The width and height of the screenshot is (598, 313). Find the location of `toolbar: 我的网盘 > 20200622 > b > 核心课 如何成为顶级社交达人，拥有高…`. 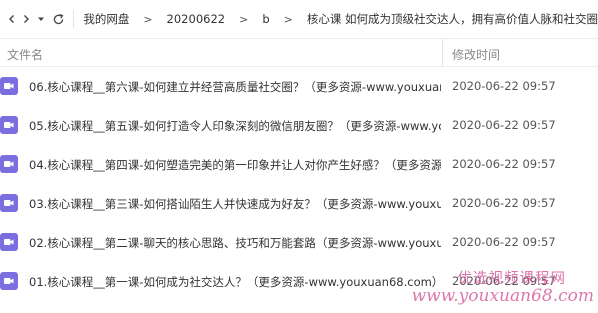

toolbar: 我的网盘 > 20200622 > b > 核心课 如何成为顶级社交达人，拥有高… is located at coordinates (299, 19).